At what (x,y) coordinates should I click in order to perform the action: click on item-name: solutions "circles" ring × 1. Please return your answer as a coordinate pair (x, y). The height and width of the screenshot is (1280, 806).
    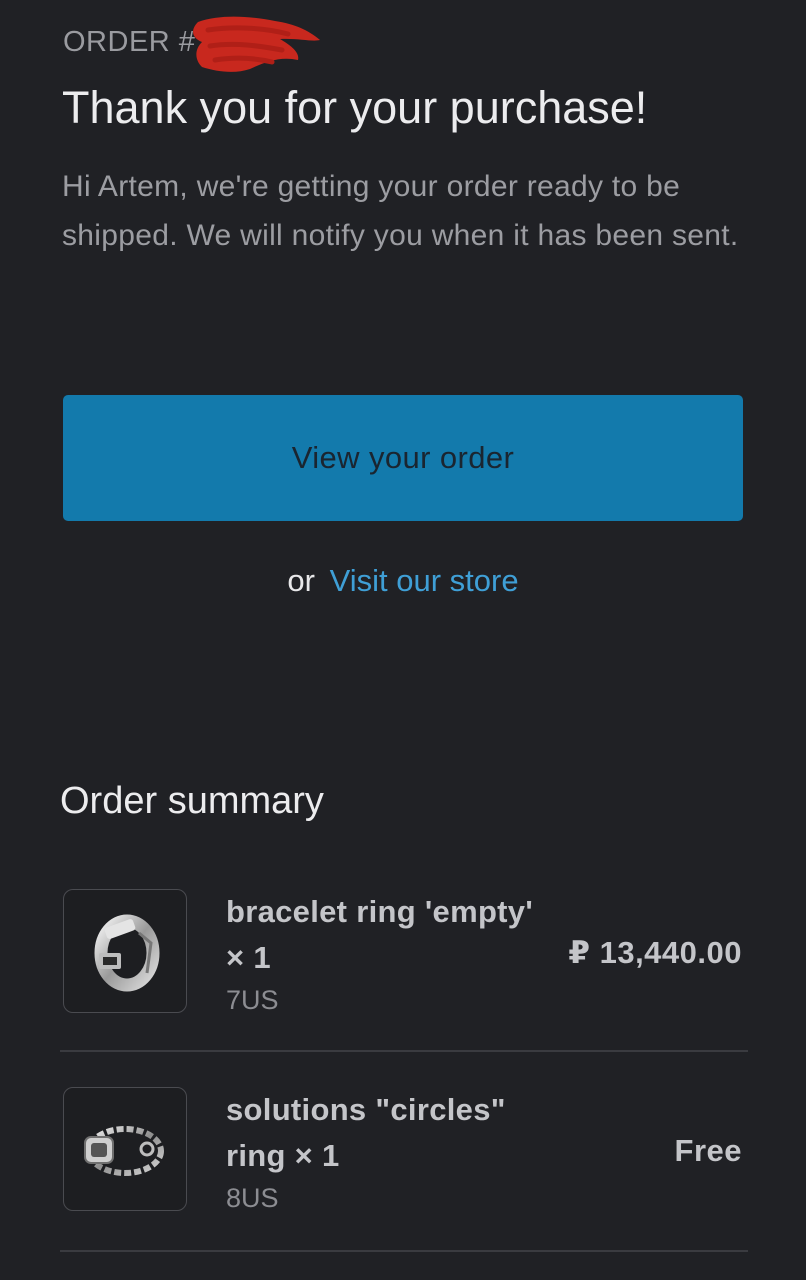
    Looking at the image, I should click on (366, 1132).